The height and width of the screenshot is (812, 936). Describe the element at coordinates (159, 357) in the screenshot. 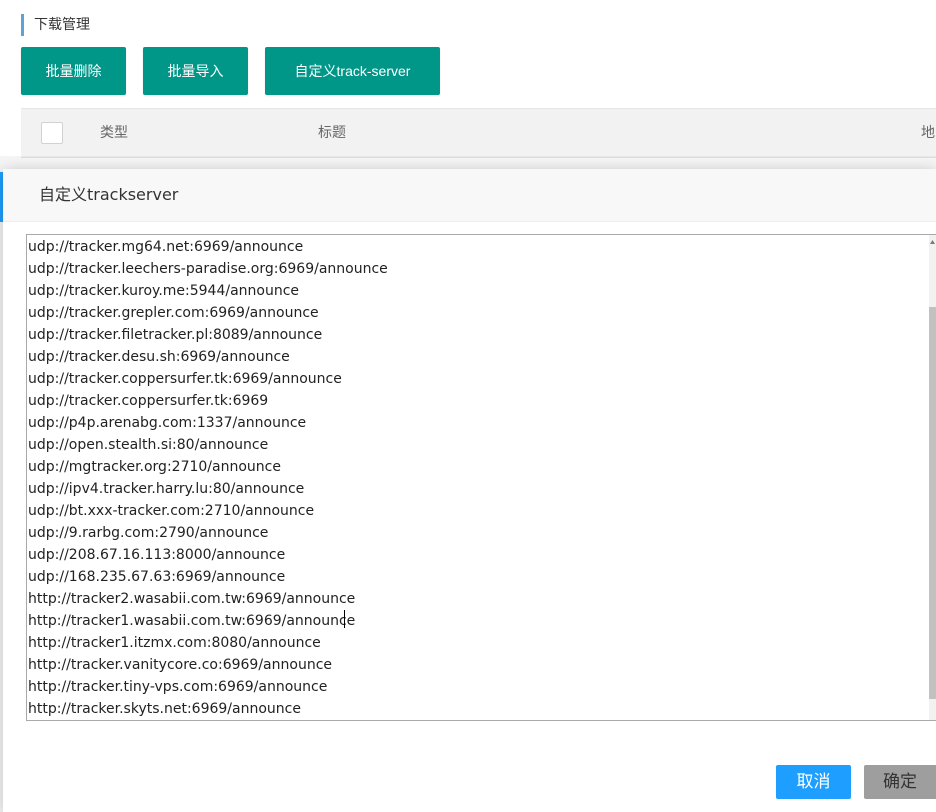

I see `tracker-line: udp://tracker.desu.sh:6969/announce` at that location.